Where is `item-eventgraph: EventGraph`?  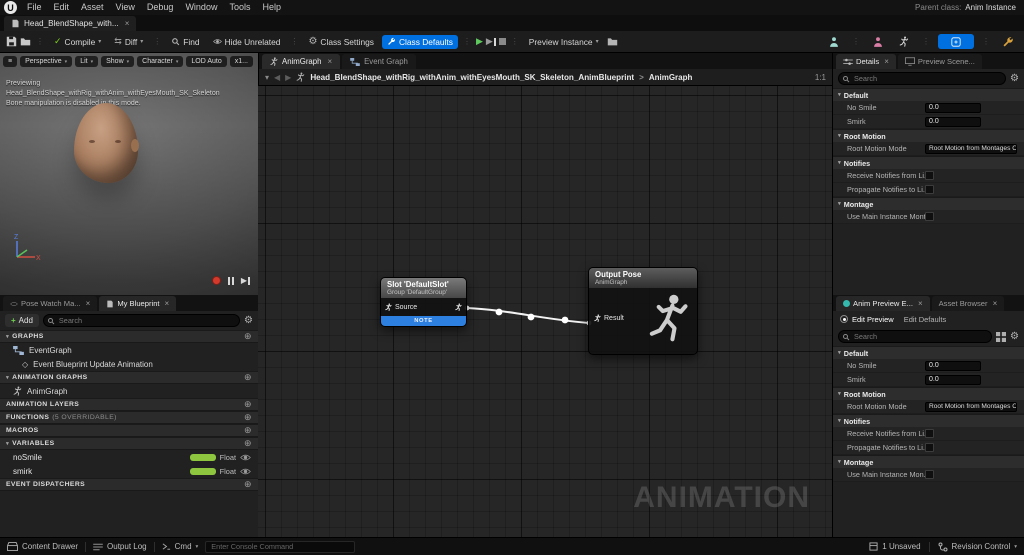 item-eventgraph: EventGraph is located at coordinates (129, 350).